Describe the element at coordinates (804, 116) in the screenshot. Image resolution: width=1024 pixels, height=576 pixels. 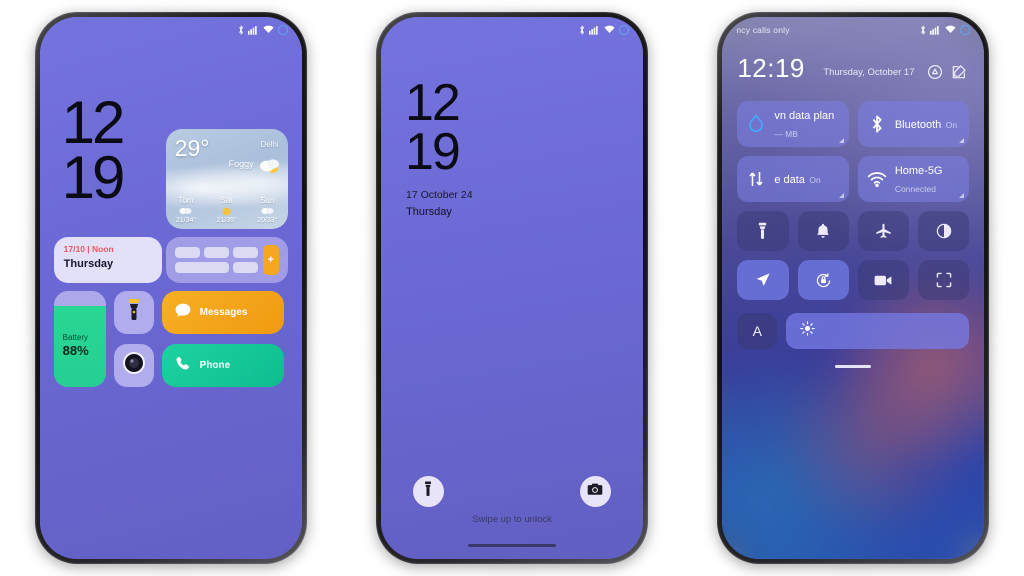
I see `data-plan-title: vn data plan` at that location.